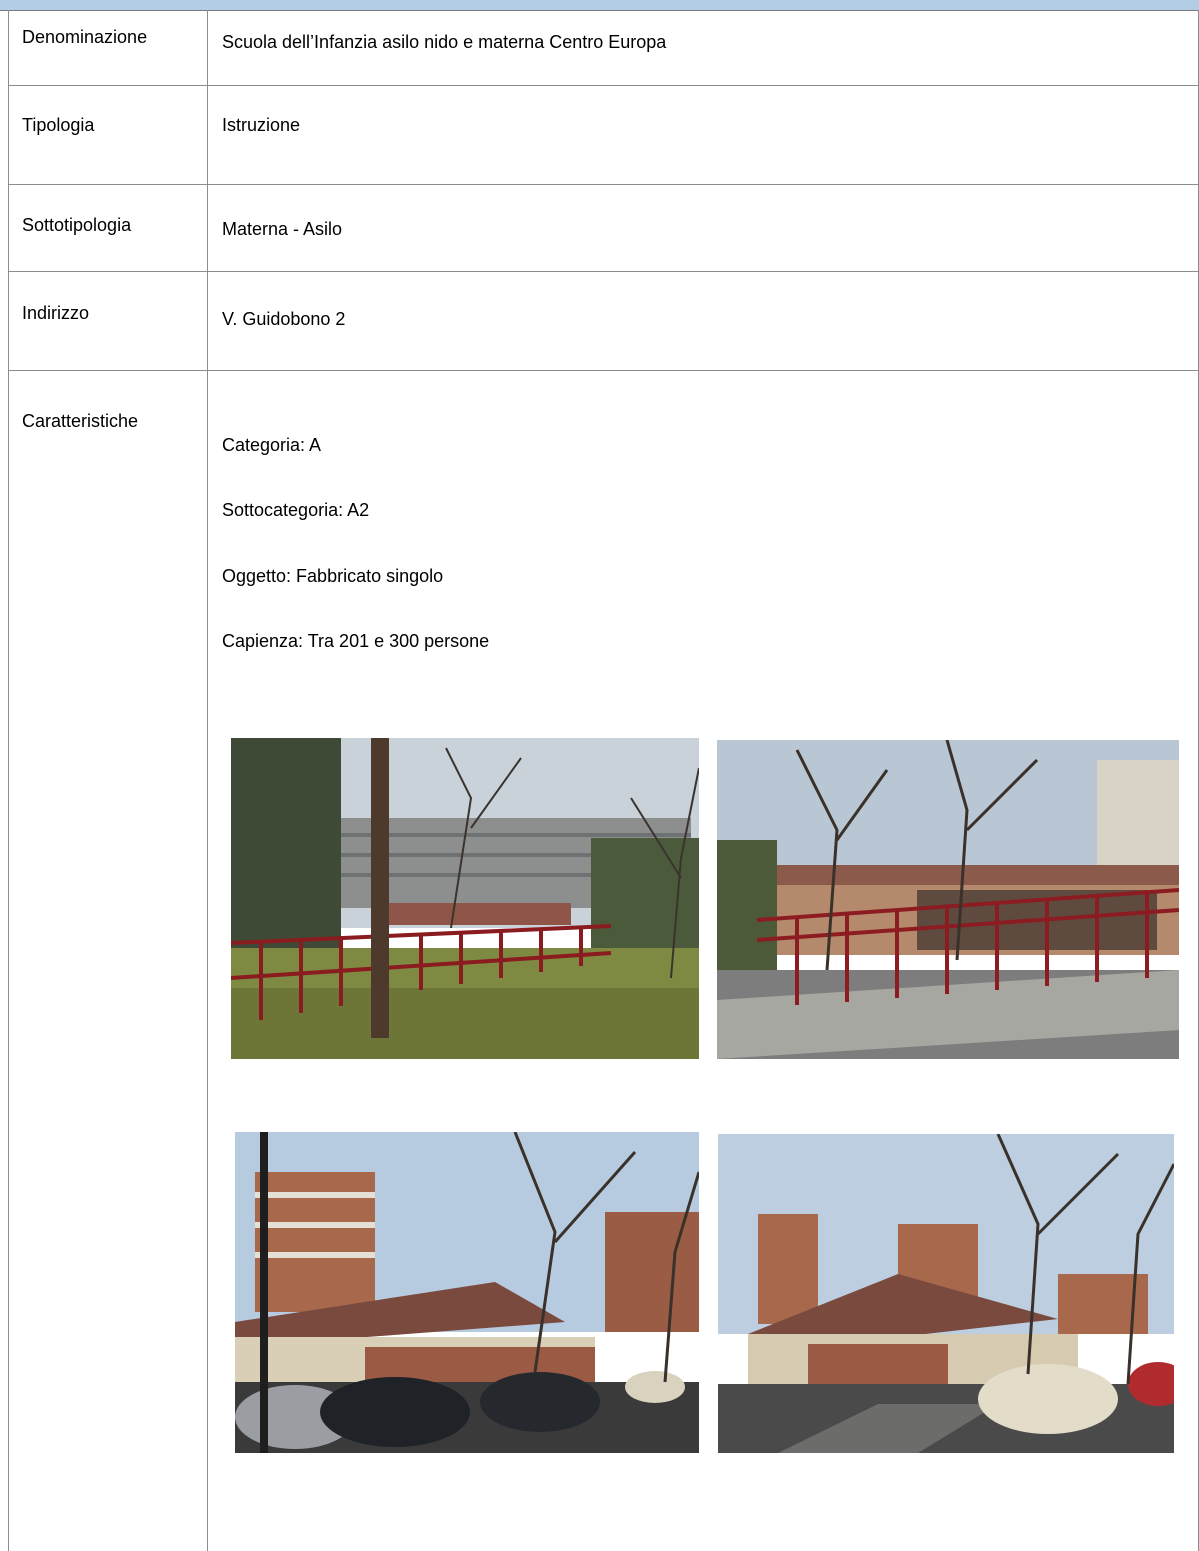 This screenshot has width=1199, height=1551. Describe the element at coordinates (599, 5) in the screenshot. I see `table-header-band` at that location.